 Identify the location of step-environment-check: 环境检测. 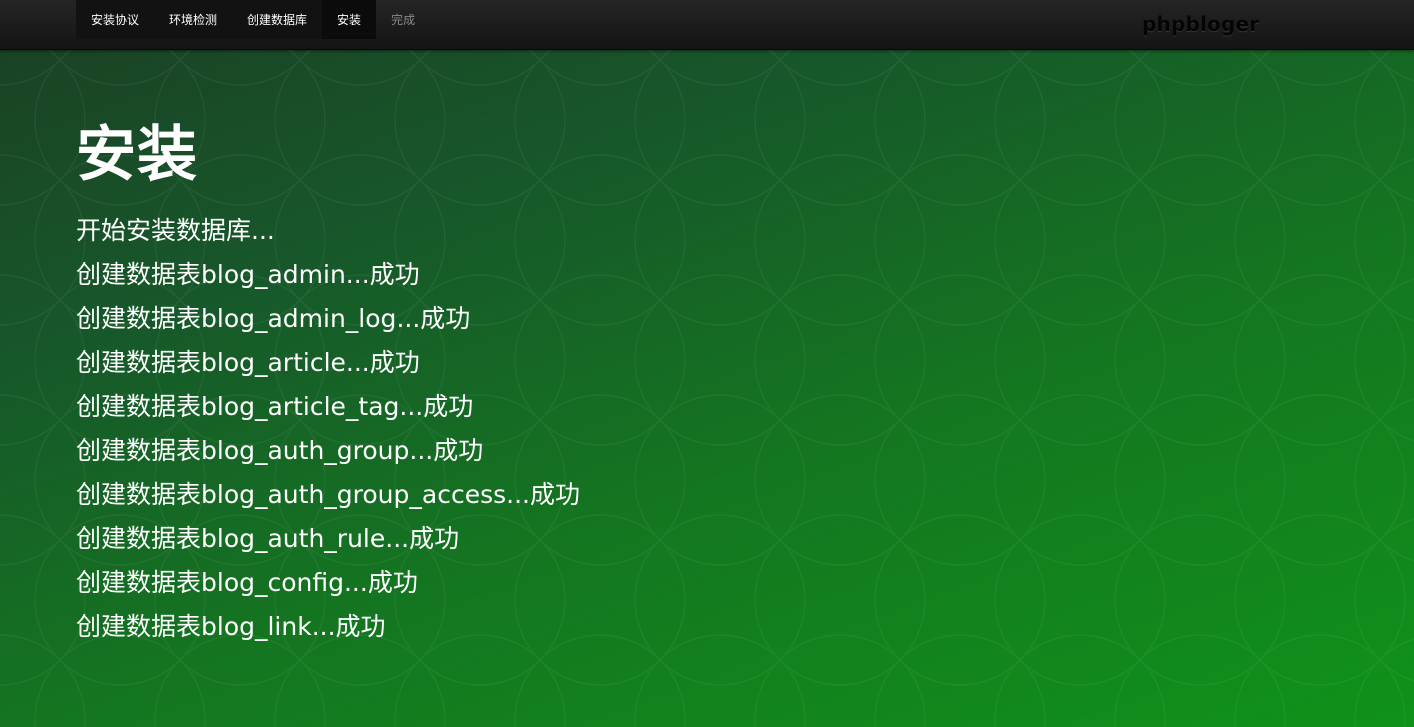
(193, 19).